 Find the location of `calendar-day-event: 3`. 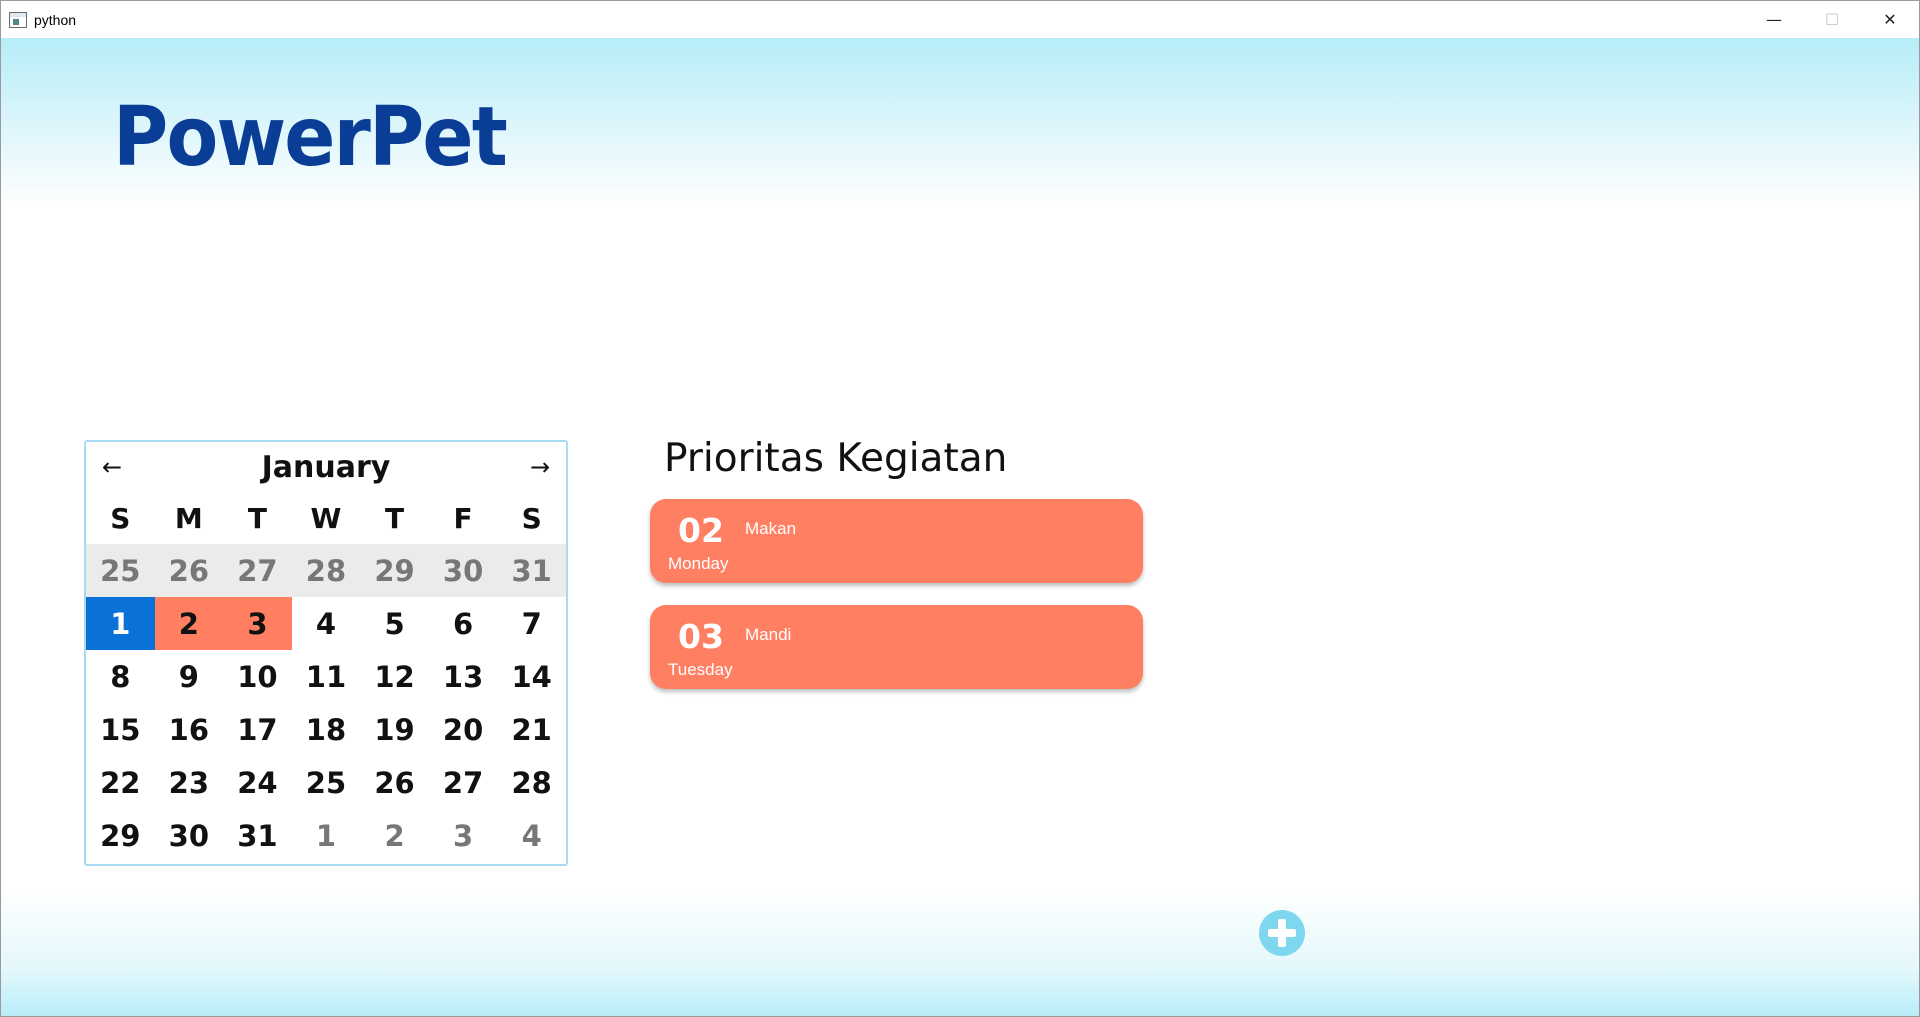

calendar-day-event: 3 is located at coordinates (257, 623).